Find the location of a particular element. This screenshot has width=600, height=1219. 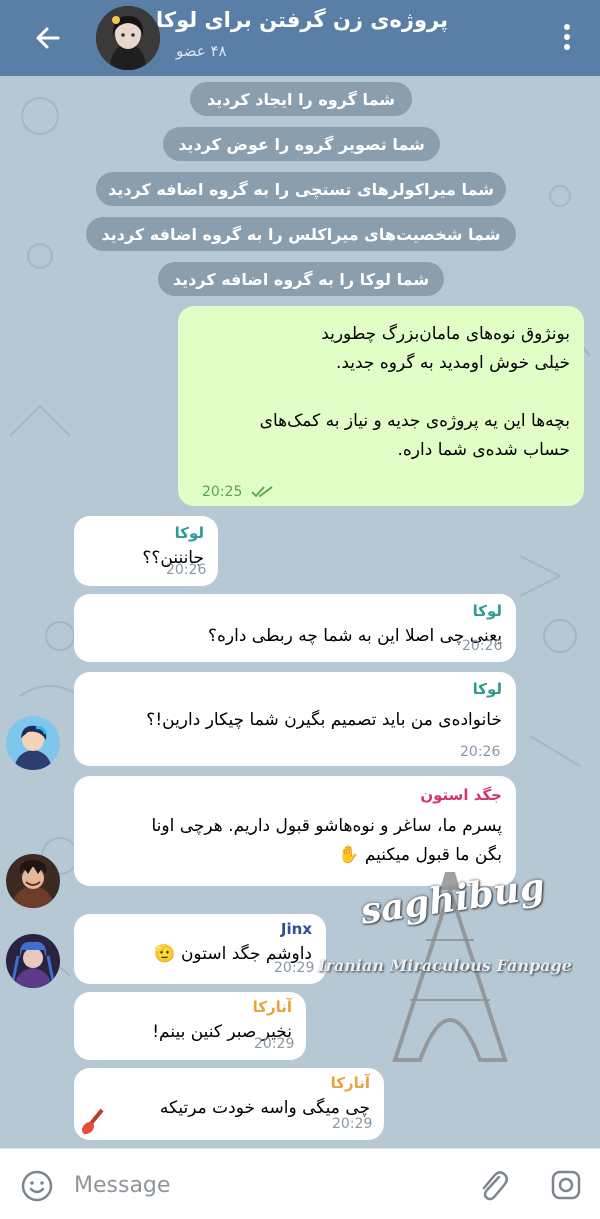

message-author: جگد استون is located at coordinates (295, 795).